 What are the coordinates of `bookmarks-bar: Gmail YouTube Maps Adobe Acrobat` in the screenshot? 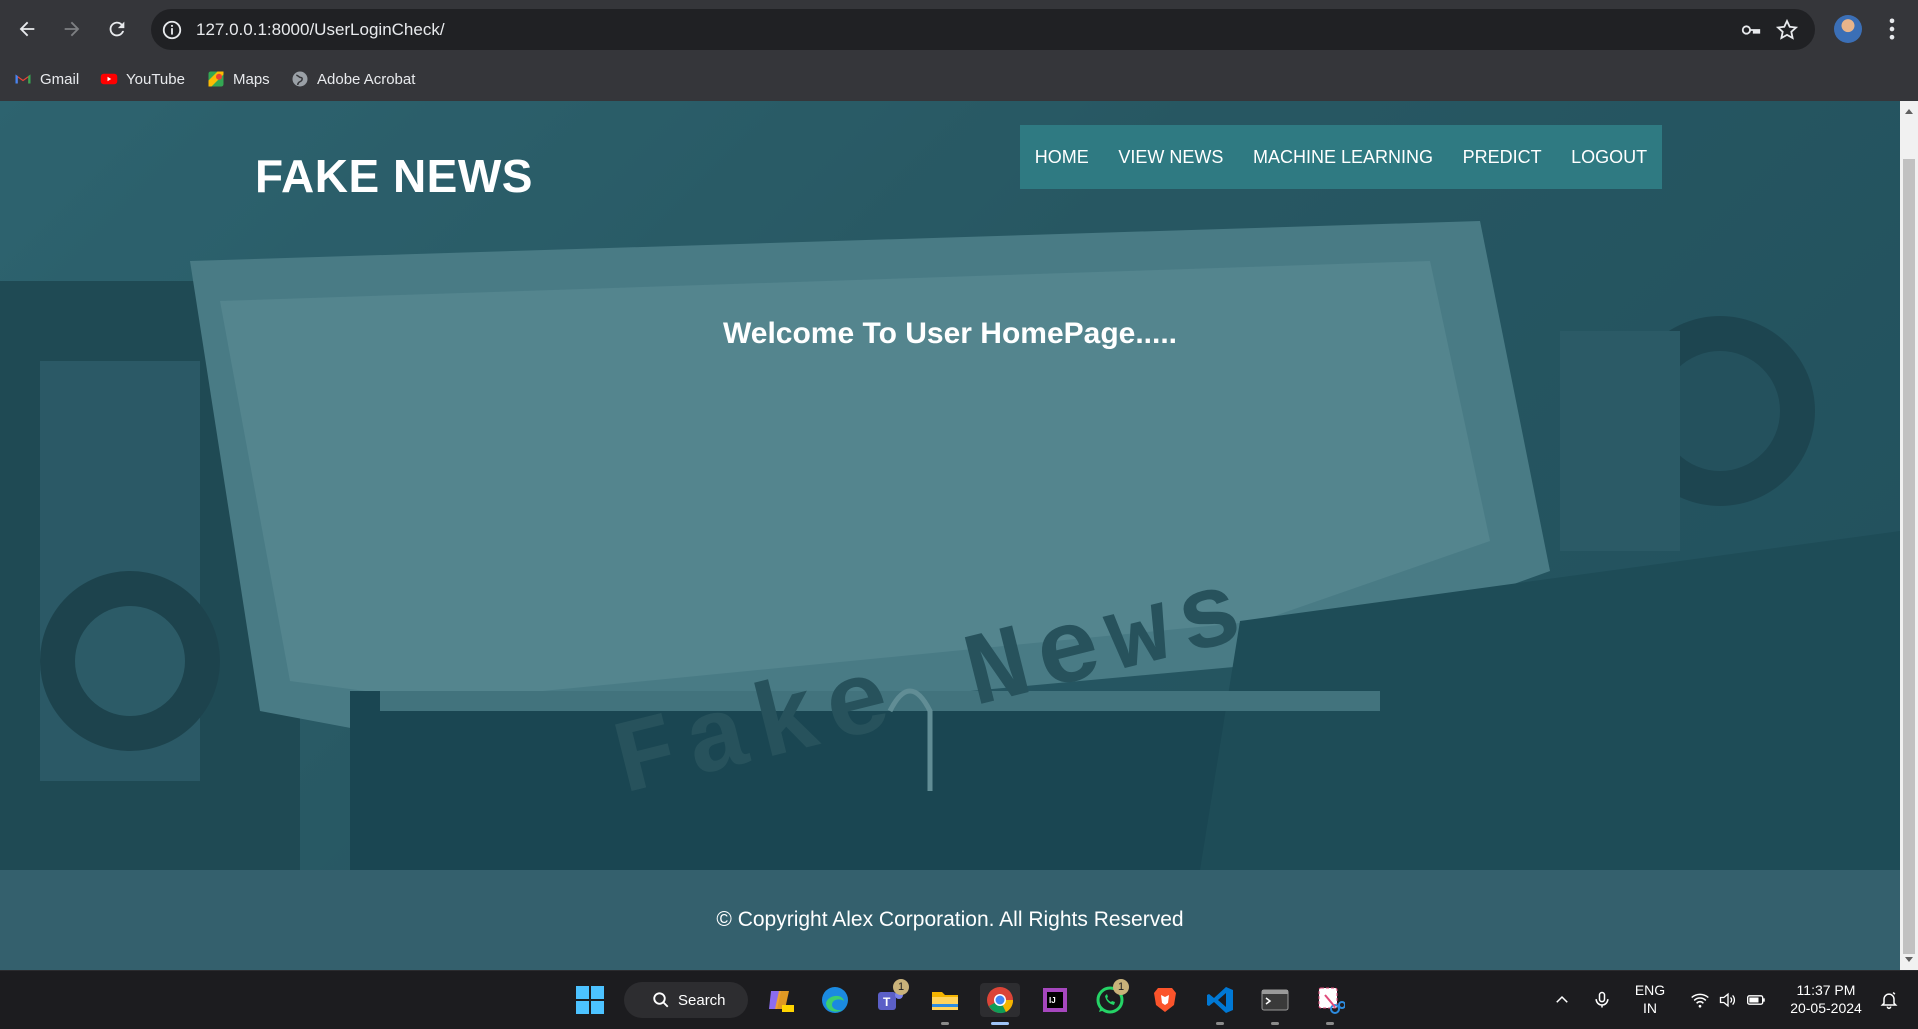 It's located at (959, 79).